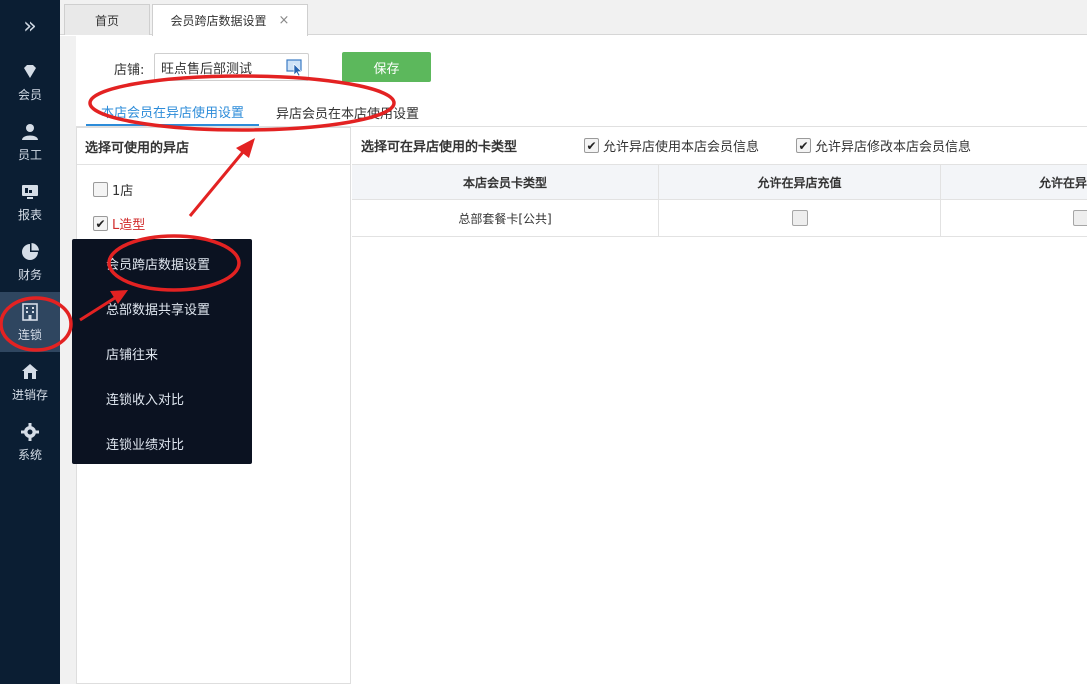 The height and width of the screenshot is (684, 1087). Describe the element at coordinates (30, 142) in the screenshot. I see `sidebar-item-staff: 员工` at that location.